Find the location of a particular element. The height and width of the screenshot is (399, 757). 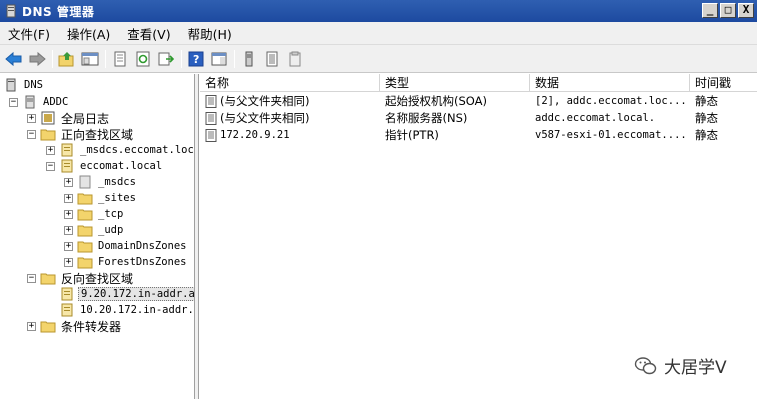

tree-node-domaindnszones: DomainDnsZones is located at coordinates (133, 246).